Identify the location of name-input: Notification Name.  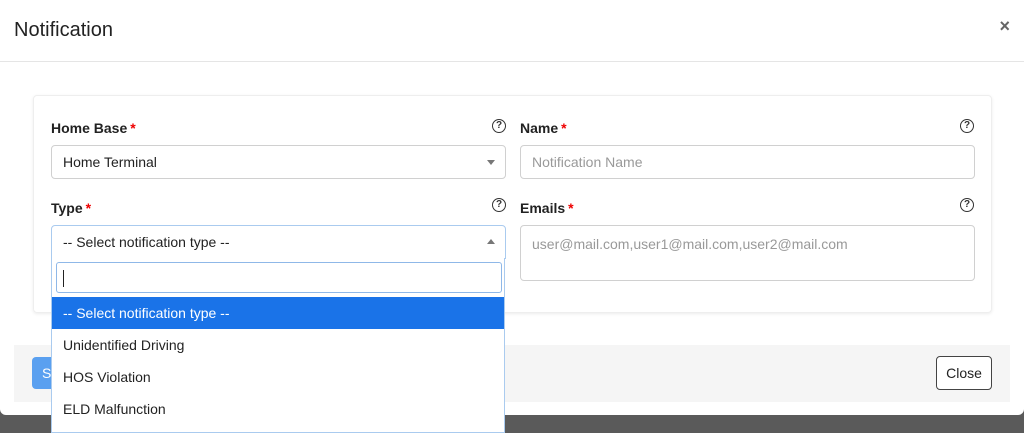
(747, 162).